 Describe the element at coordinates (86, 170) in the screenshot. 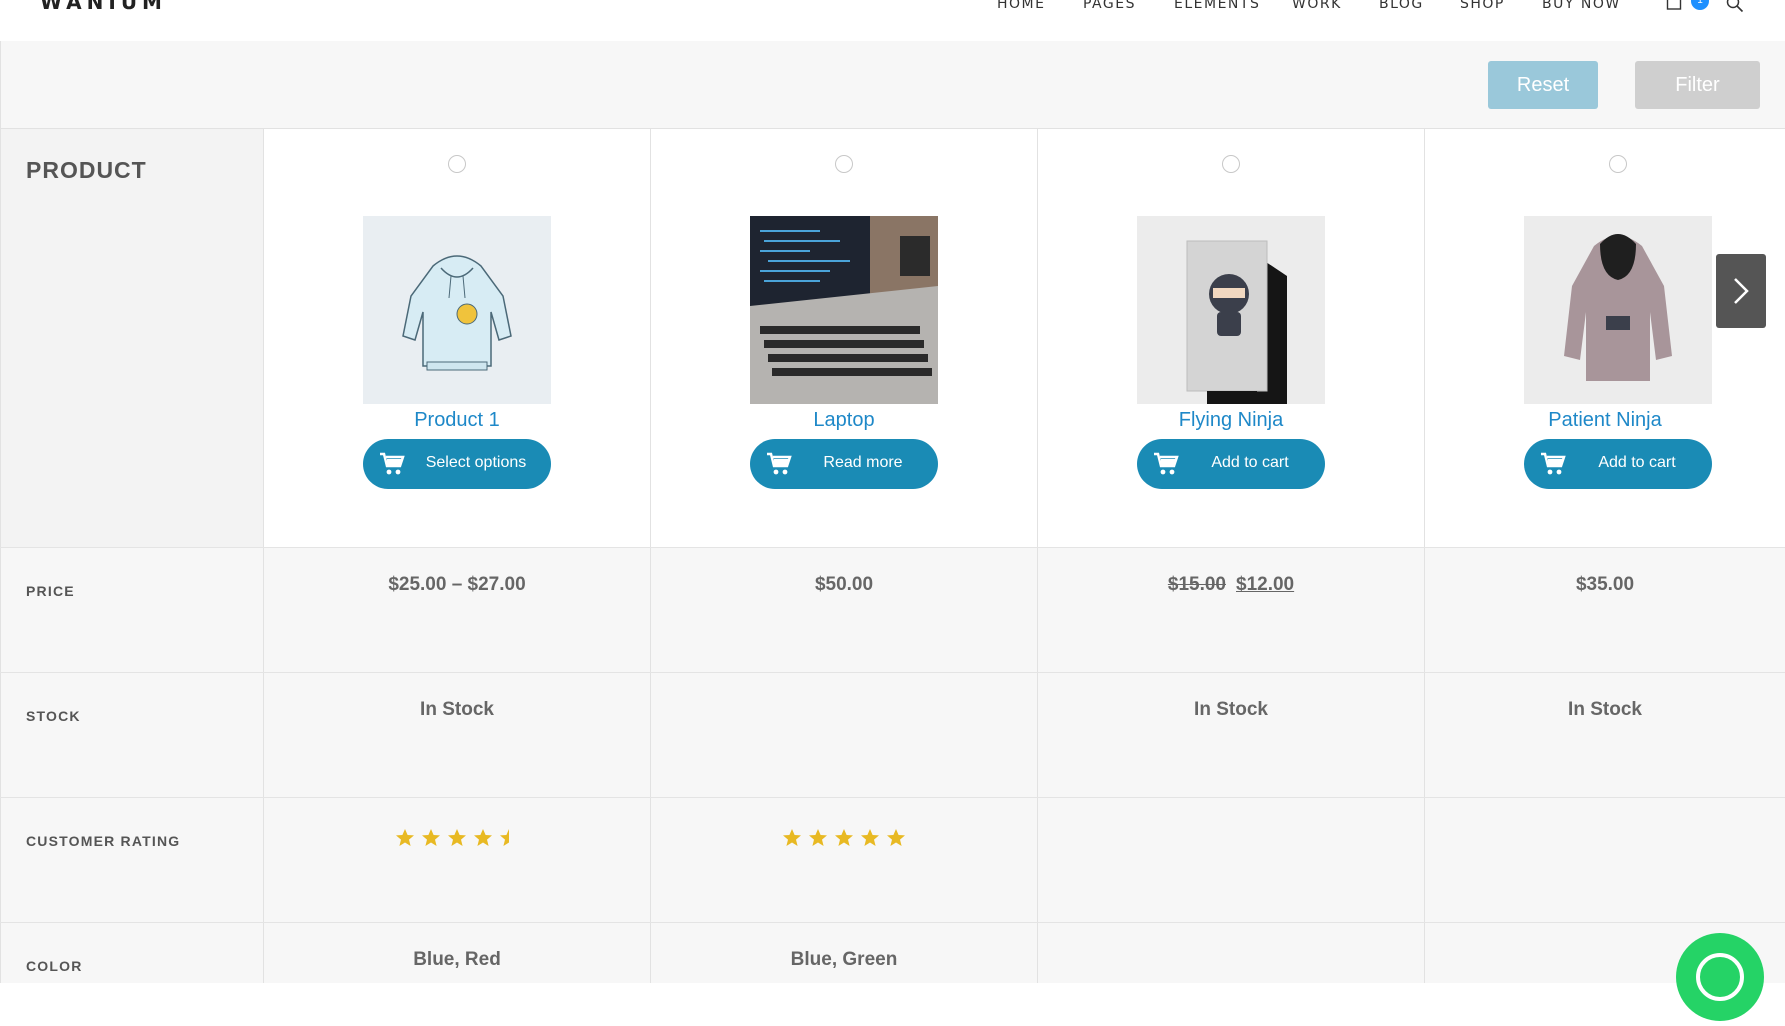

I see `product-label: PRODUCT` at that location.